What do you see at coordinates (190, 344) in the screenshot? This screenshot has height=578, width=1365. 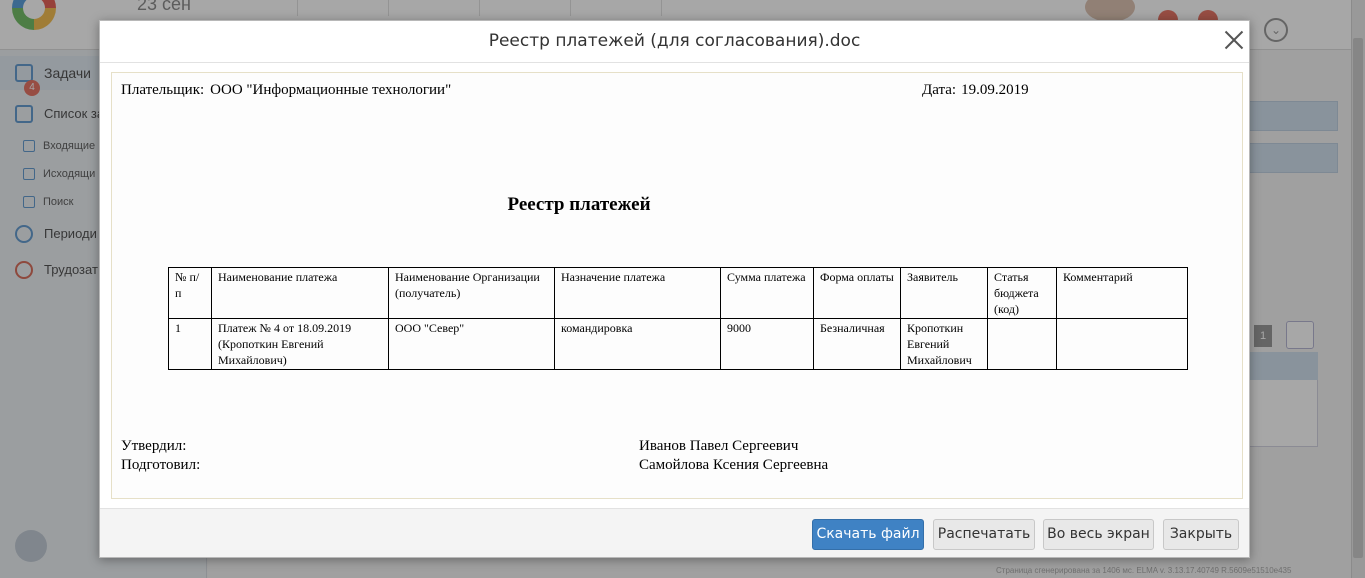 I see `cell-num: 1` at bounding box center [190, 344].